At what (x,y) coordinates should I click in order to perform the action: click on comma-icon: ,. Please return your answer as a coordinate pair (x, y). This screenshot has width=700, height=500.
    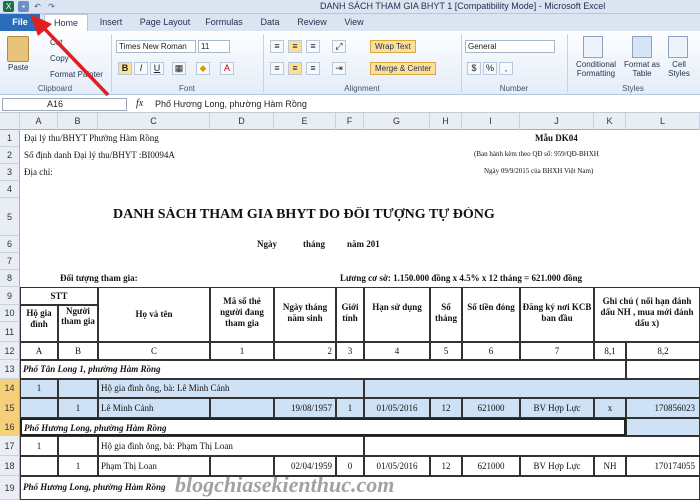
    Looking at the image, I should click on (506, 68).